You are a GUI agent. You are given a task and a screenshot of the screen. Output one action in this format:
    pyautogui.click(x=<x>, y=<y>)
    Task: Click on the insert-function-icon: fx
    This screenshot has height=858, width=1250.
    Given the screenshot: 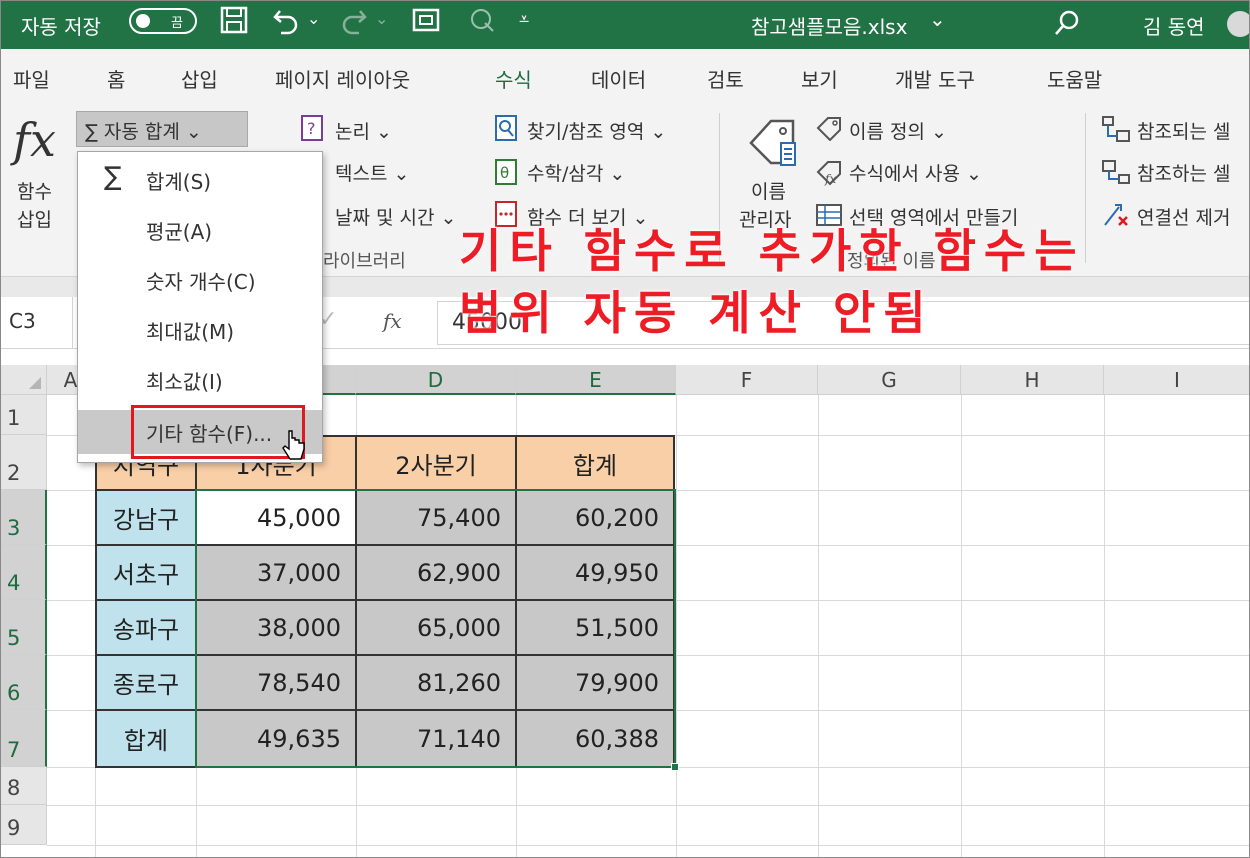 What is the action you would take?
    pyautogui.click(x=34, y=140)
    